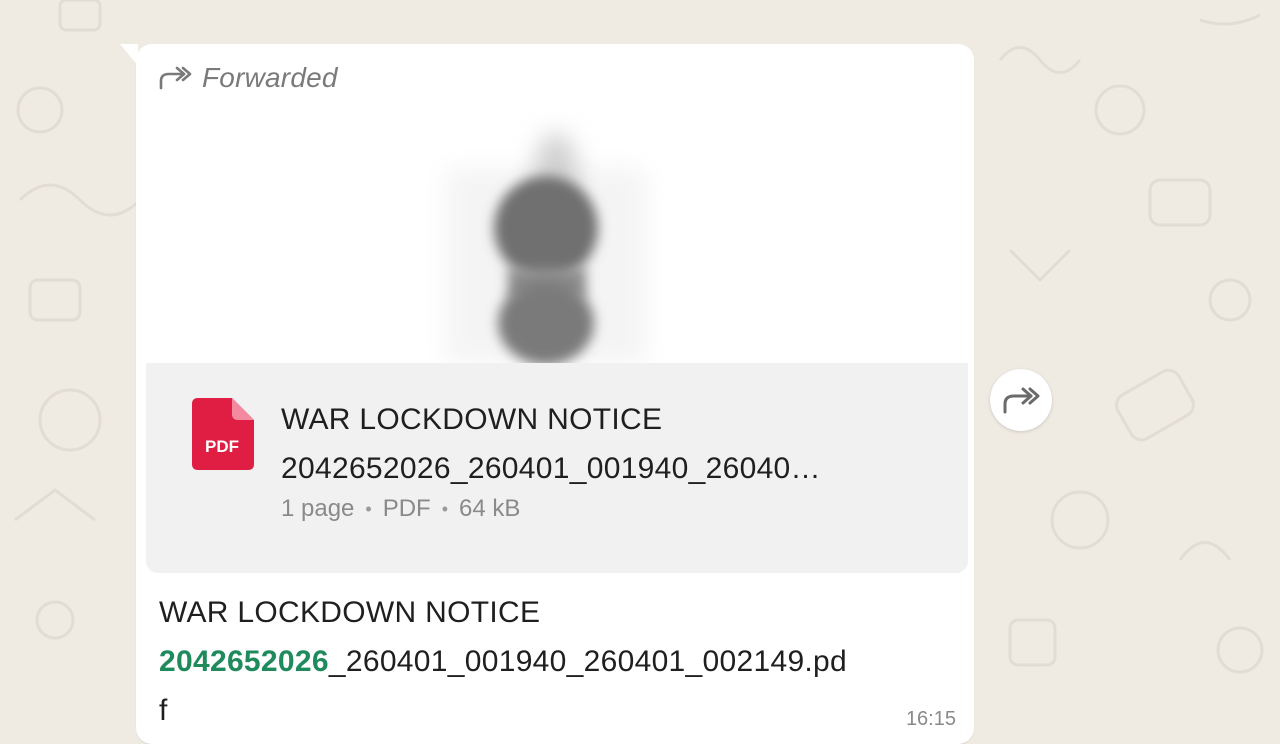  I want to click on caption-line3: f, so click(163, 710).